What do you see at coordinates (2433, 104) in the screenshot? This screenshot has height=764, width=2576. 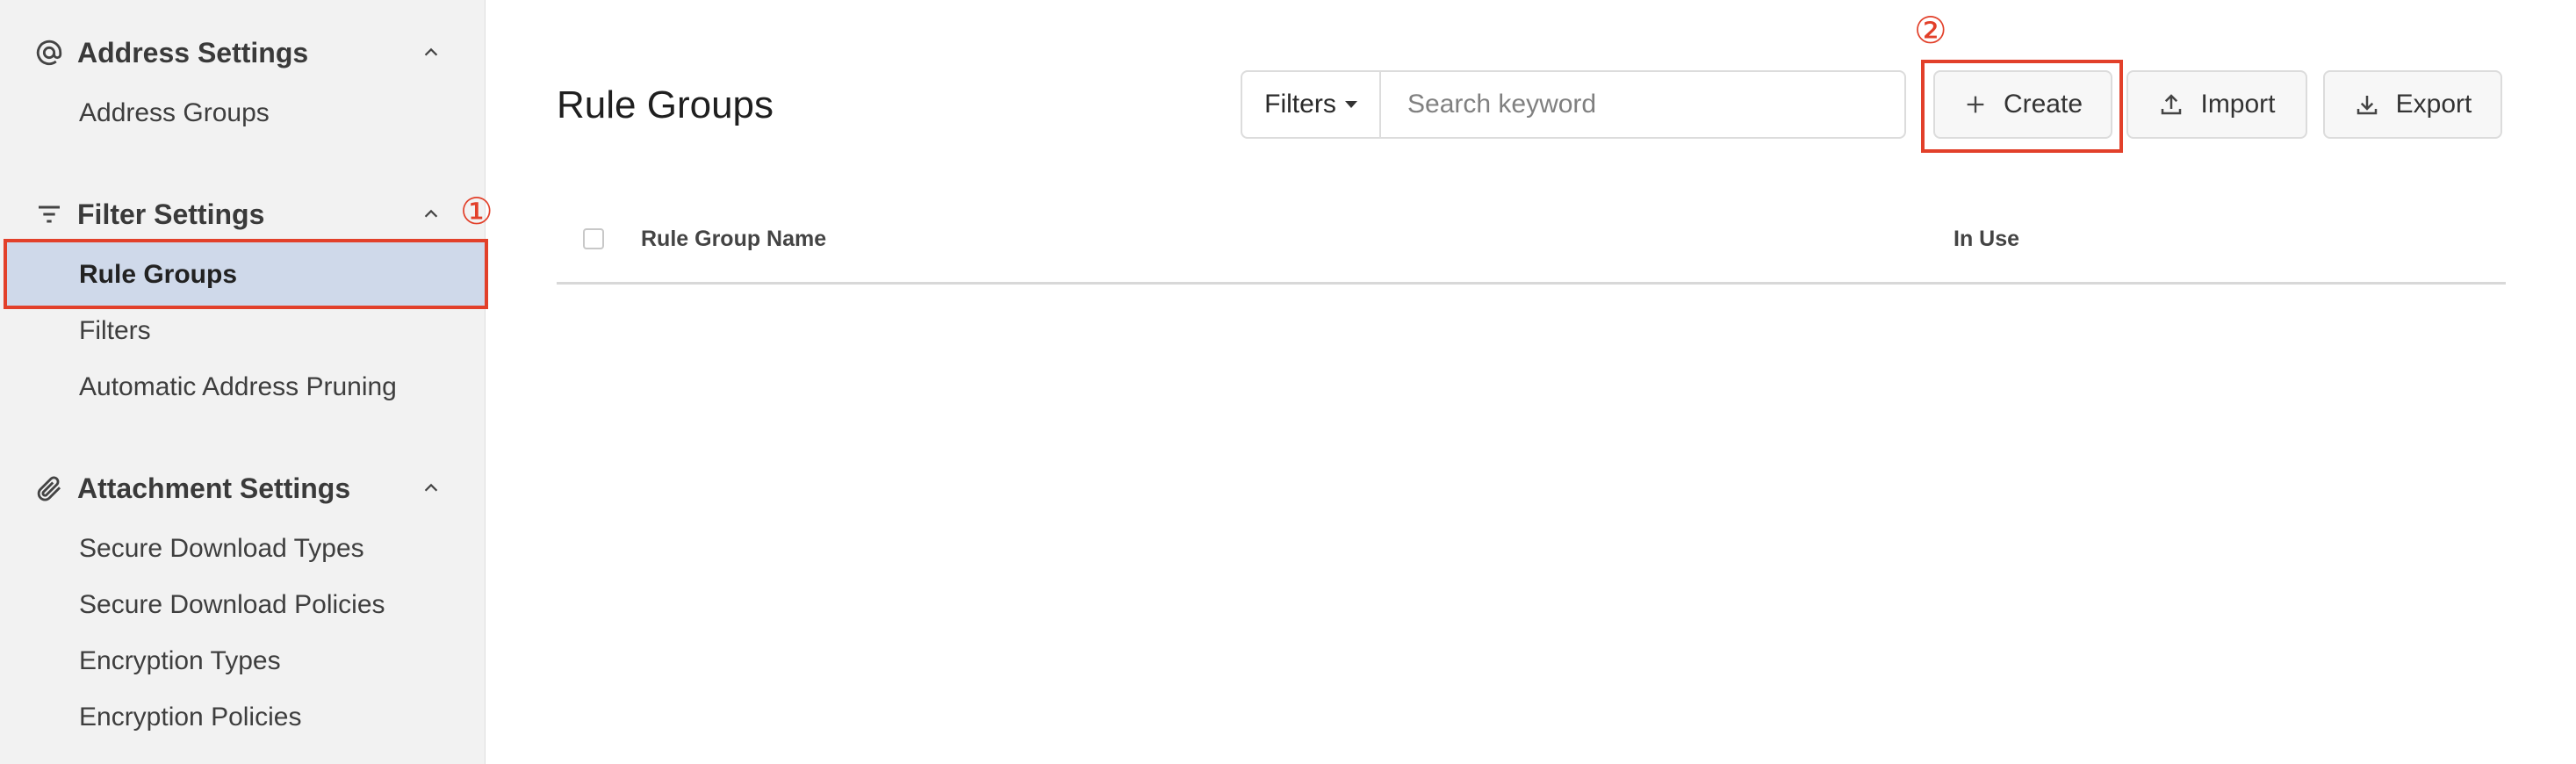 I see `export-label: Export` at bounding box center [2433, 104].